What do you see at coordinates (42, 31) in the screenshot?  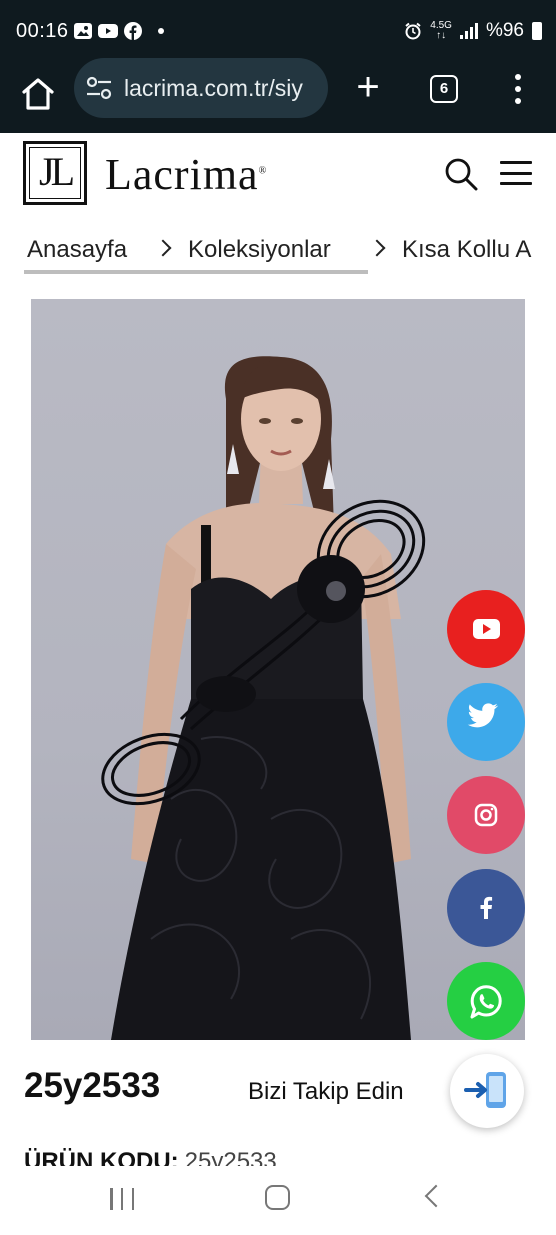 I see `clock: 00:16` at bounding box center [42, 31].